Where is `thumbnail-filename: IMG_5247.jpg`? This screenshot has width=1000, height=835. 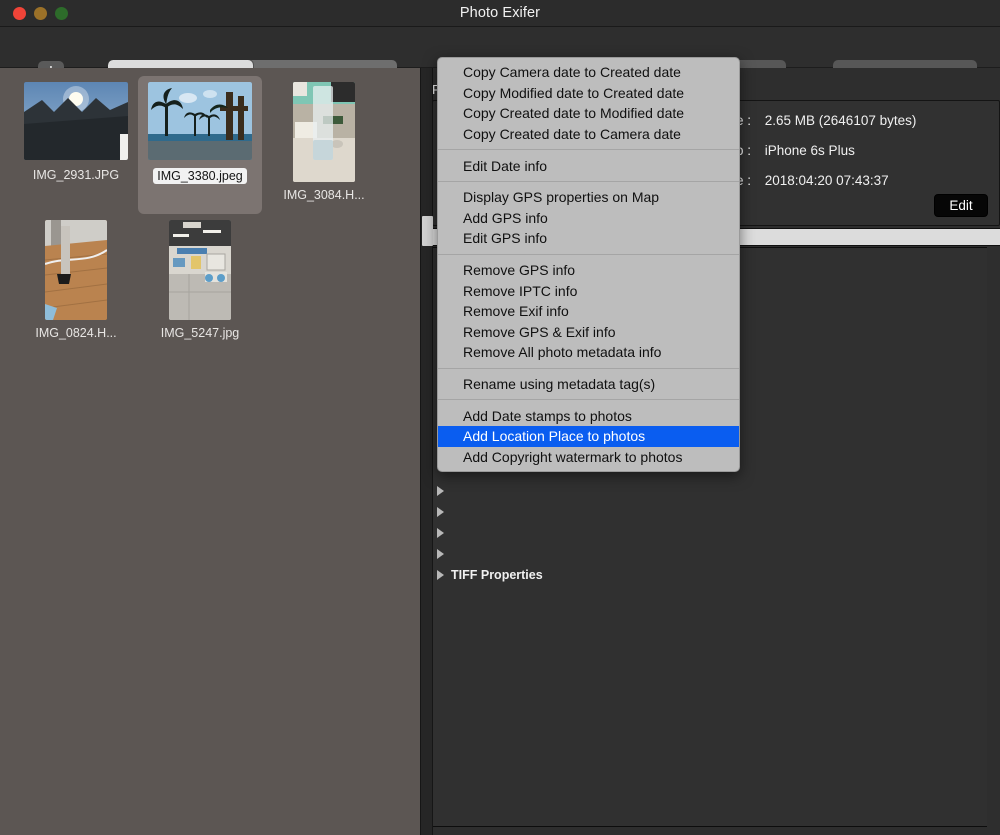 thumbnail-filename: IMG_5247.jpg is located at coordinates (200, 333).